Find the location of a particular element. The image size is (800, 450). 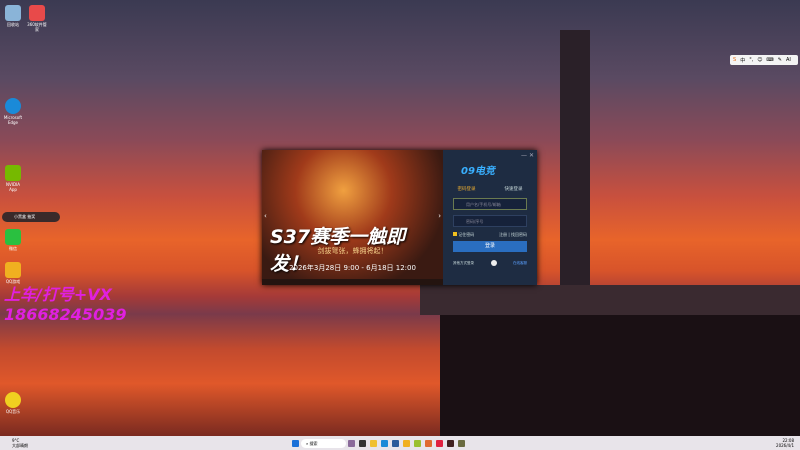

recycle-bin-icon is located at coordinates (13, 13).